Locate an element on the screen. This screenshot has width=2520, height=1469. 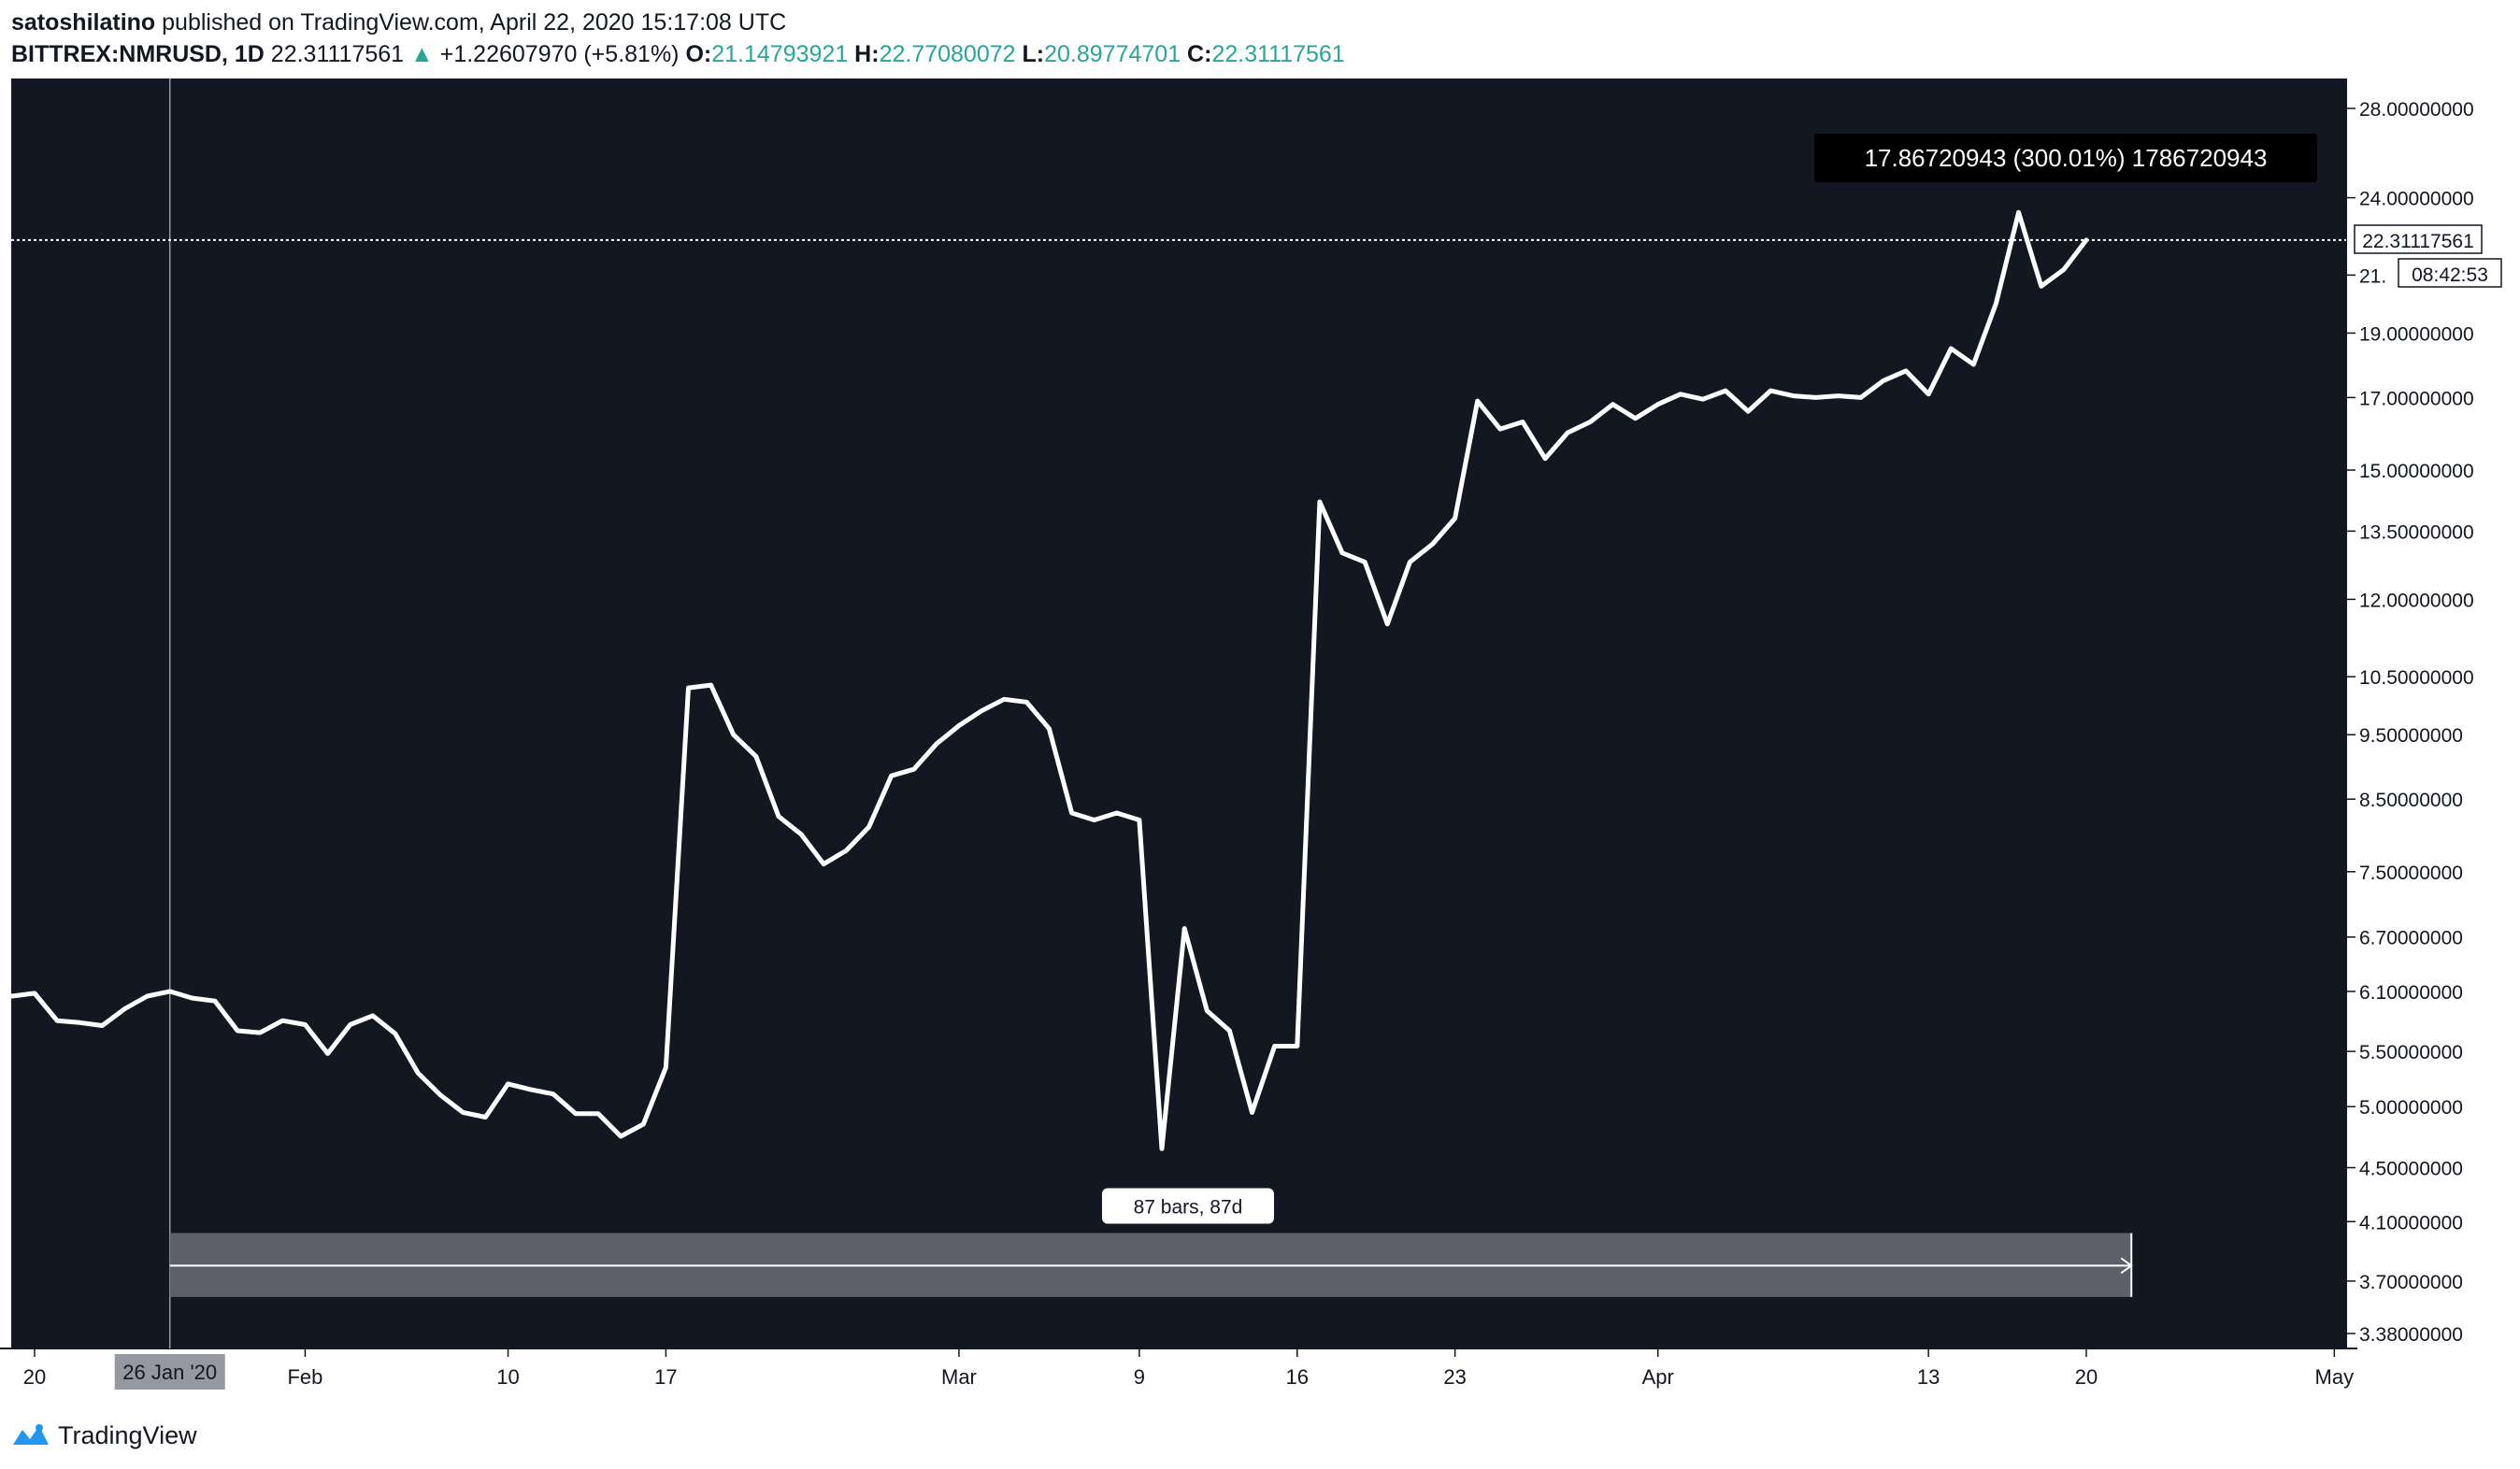
time-tick-label: 17 is located at coordinates (665, 1377).